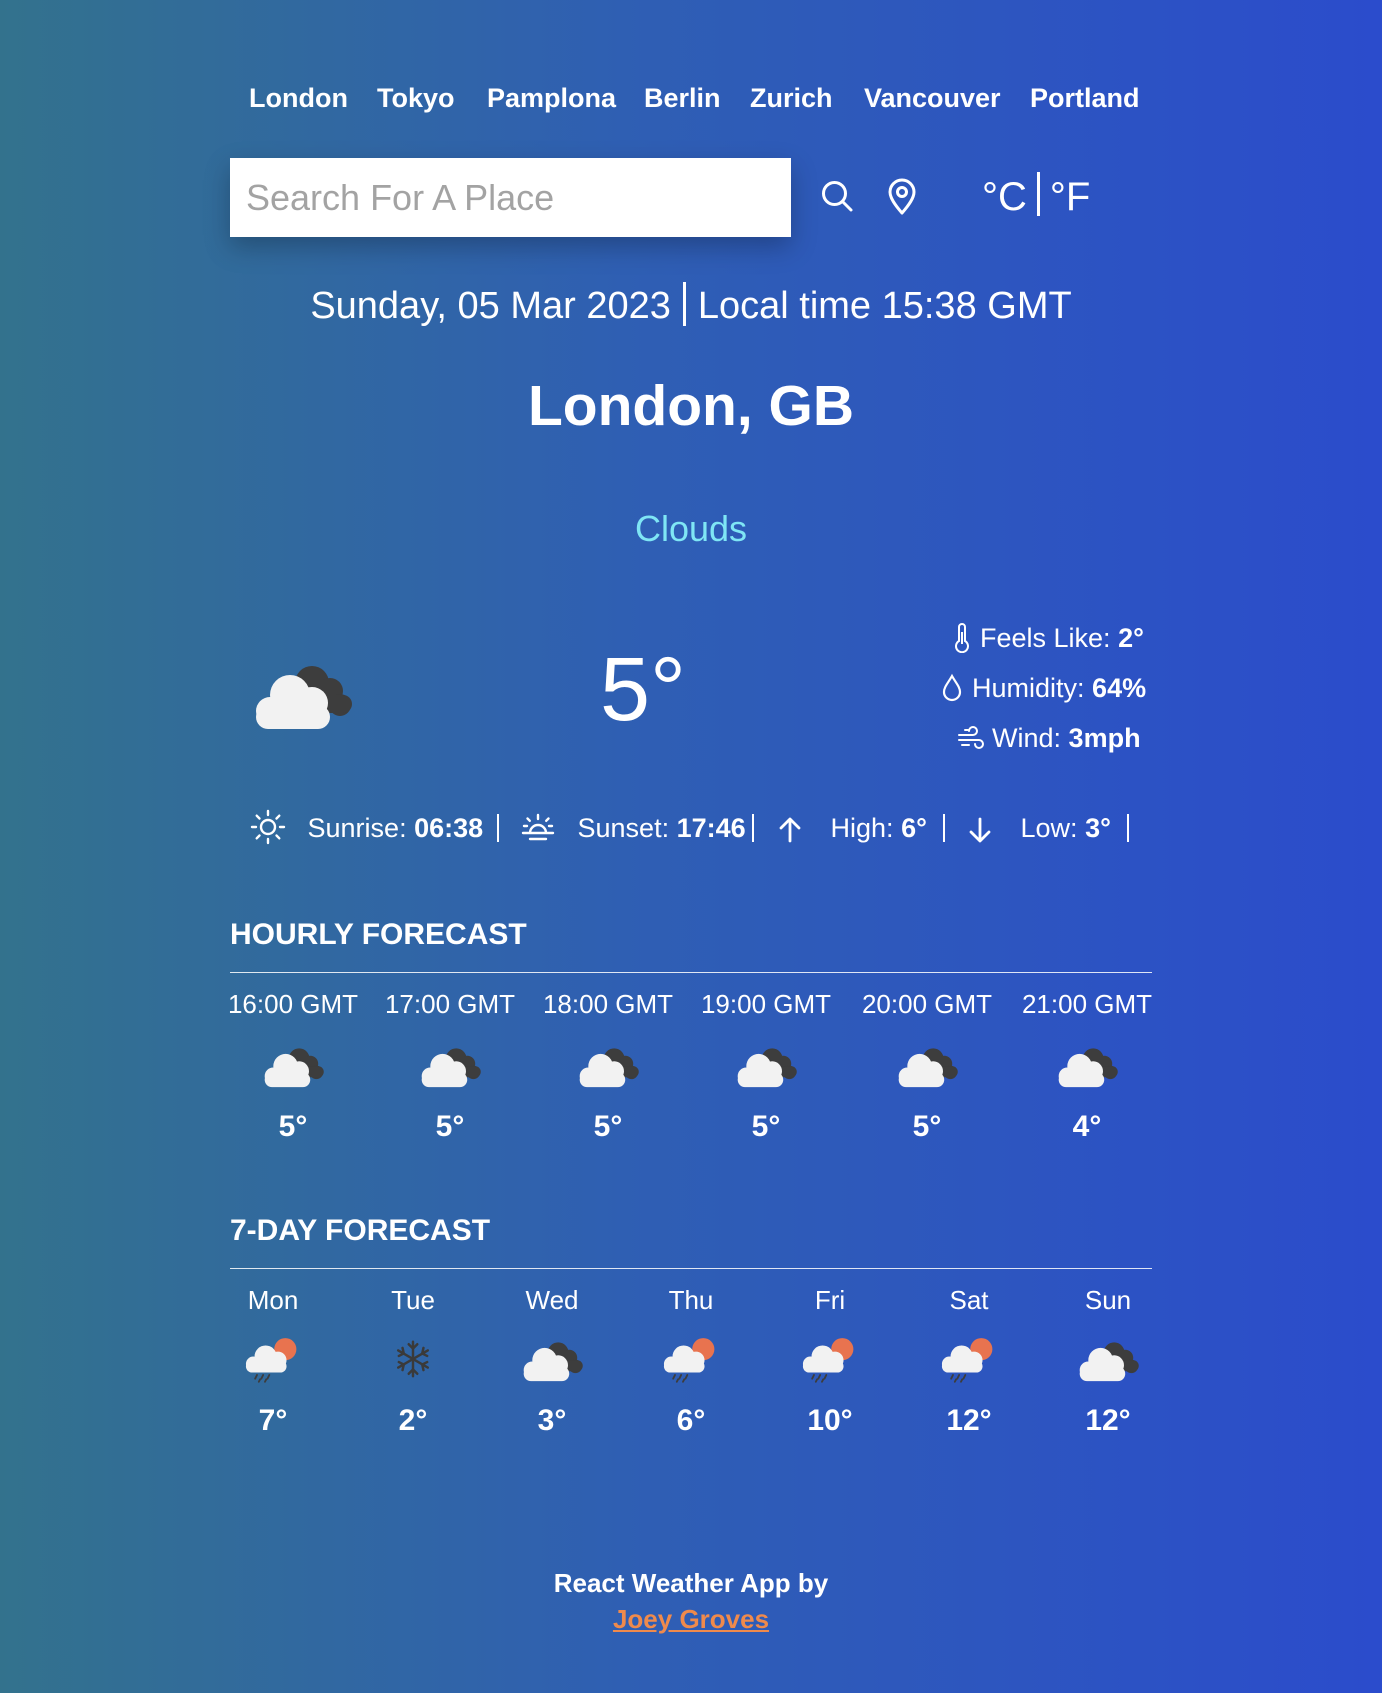  I want to click on hourly-time: 17:00 GMT, so click(450, 1004).